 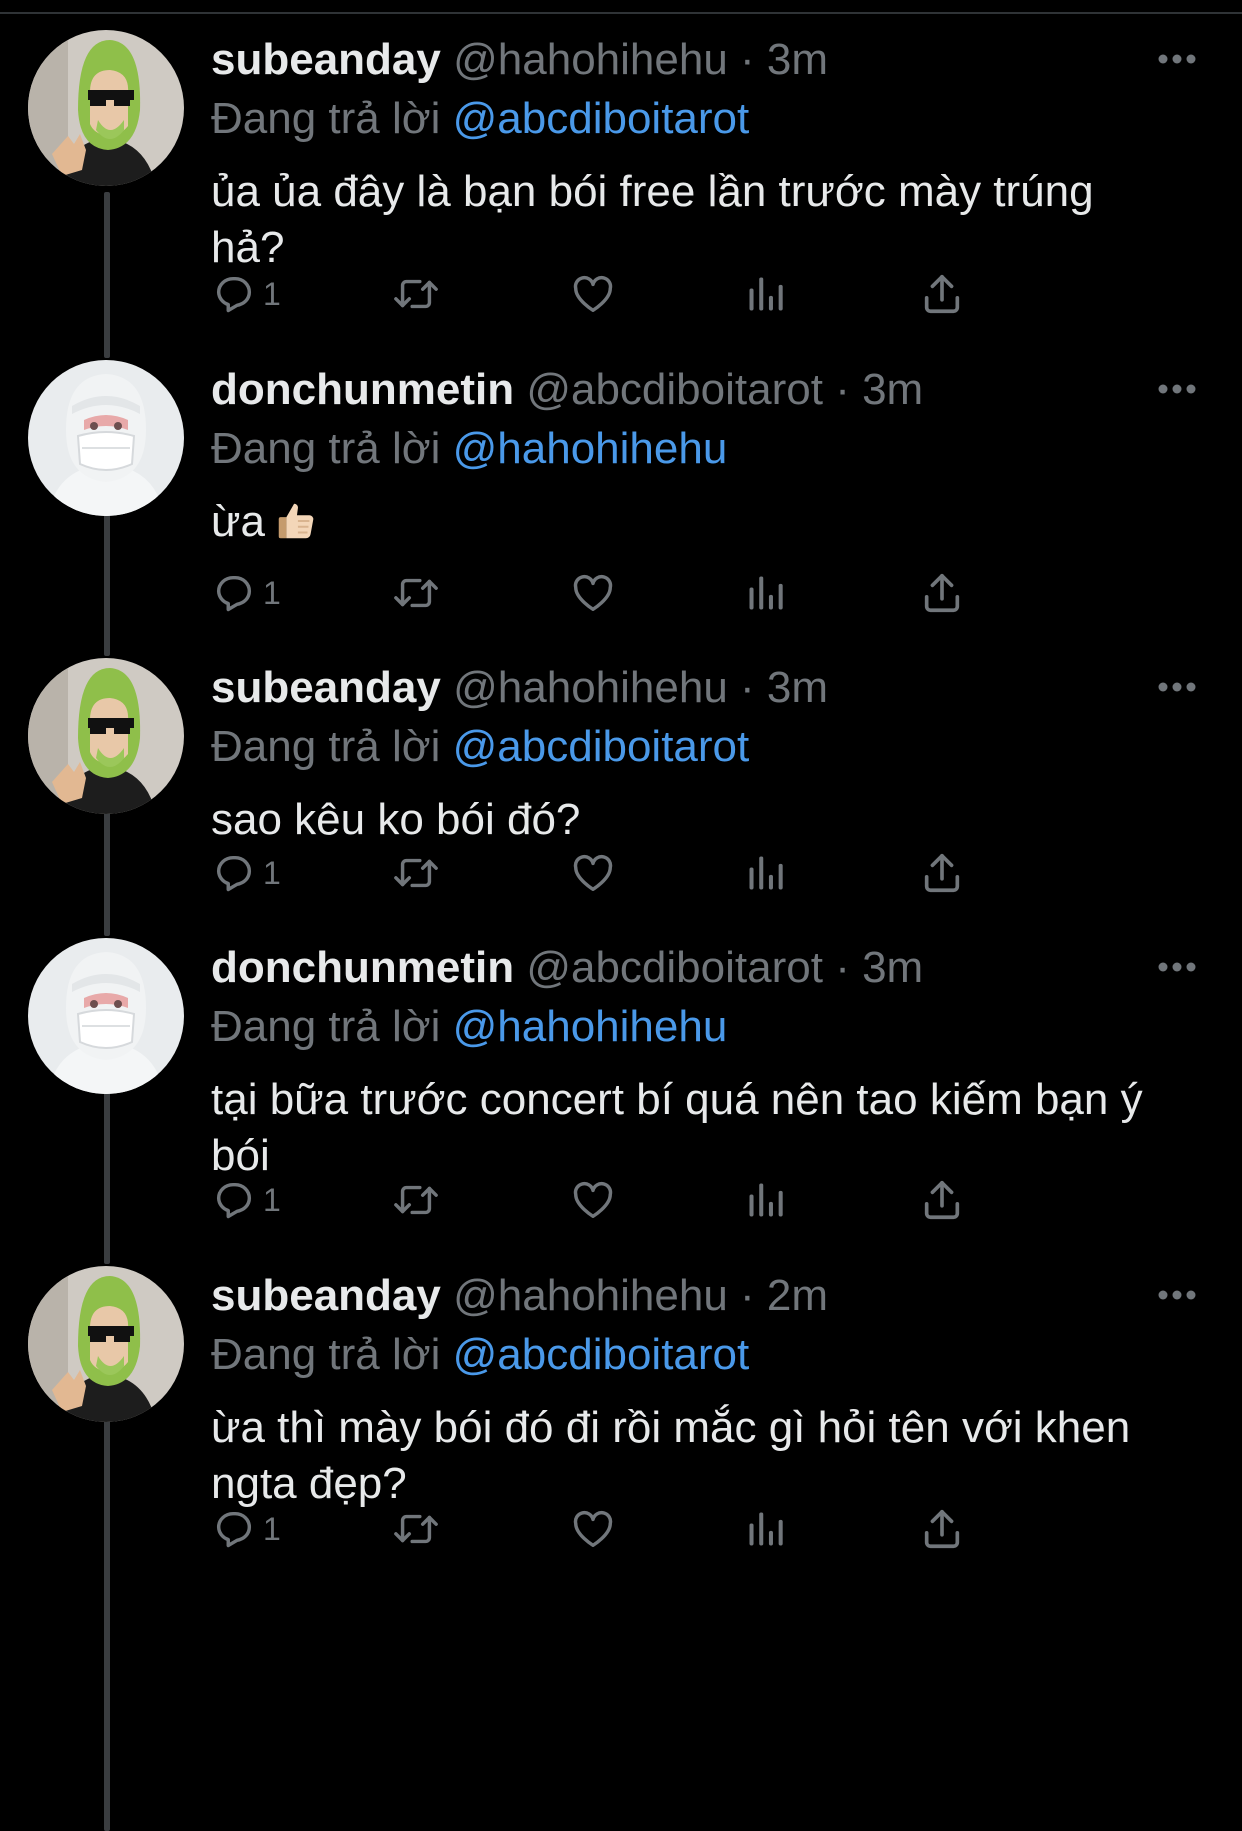 What do you see at coordinates (691, 820) in the screenshot?
I see `tweet-text: sao kêu ko bói đó?` at bounding box center [691, 820].